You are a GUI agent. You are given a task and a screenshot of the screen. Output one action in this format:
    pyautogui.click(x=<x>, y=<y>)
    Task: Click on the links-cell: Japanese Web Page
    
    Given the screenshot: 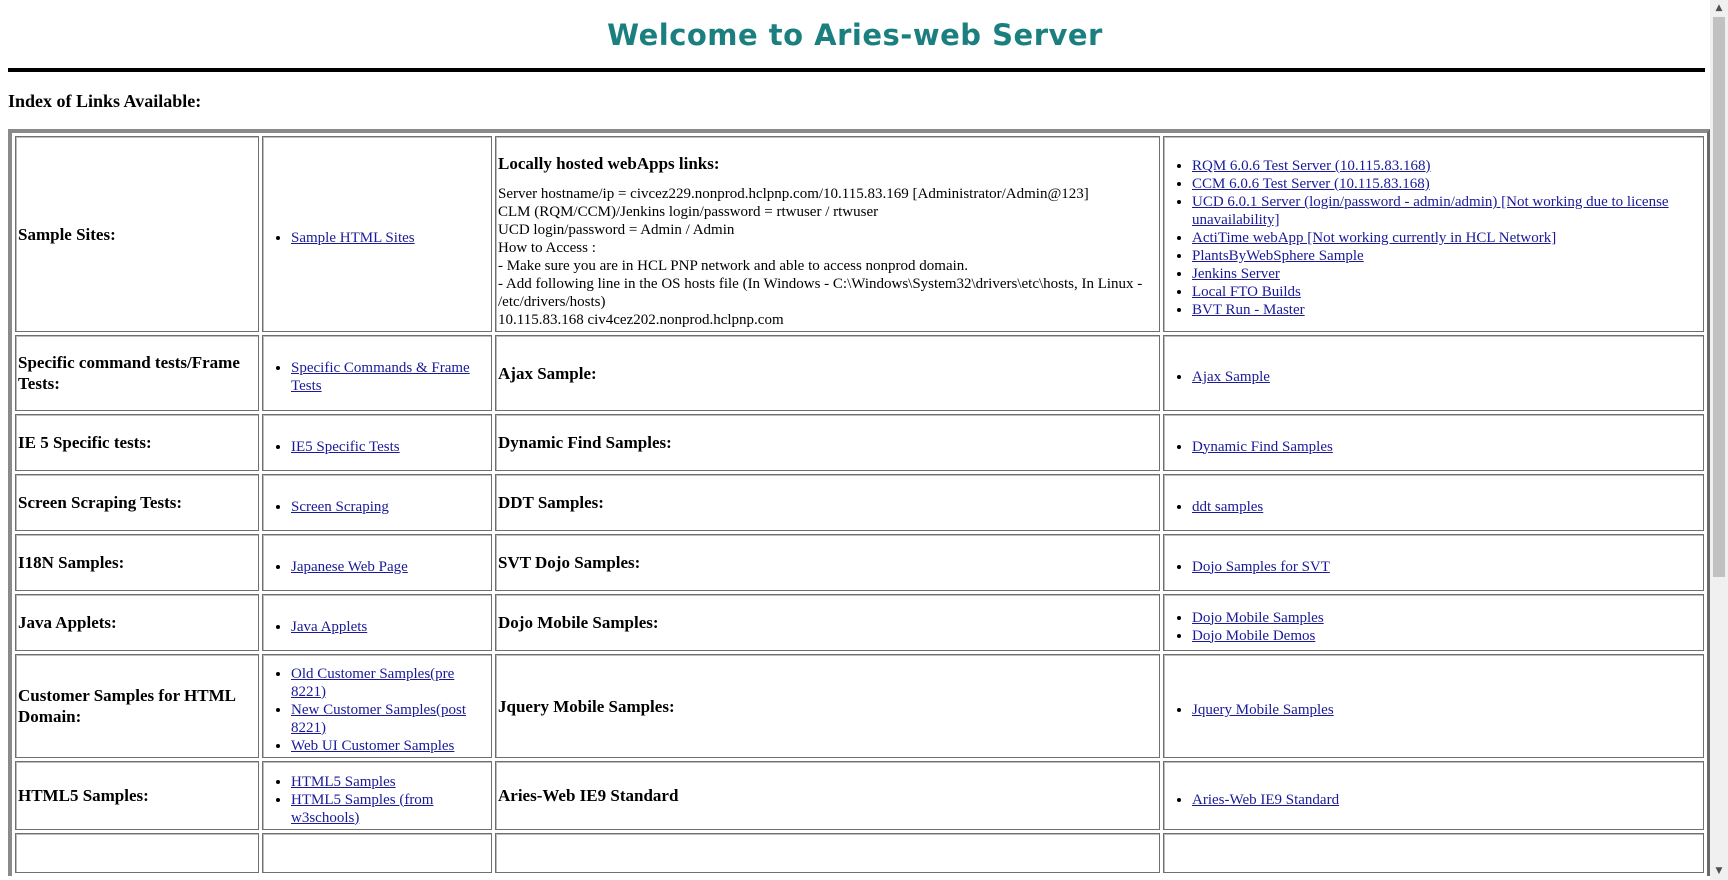 What is the action you would take?
    pyautogui.click(x=377, y=562)
    